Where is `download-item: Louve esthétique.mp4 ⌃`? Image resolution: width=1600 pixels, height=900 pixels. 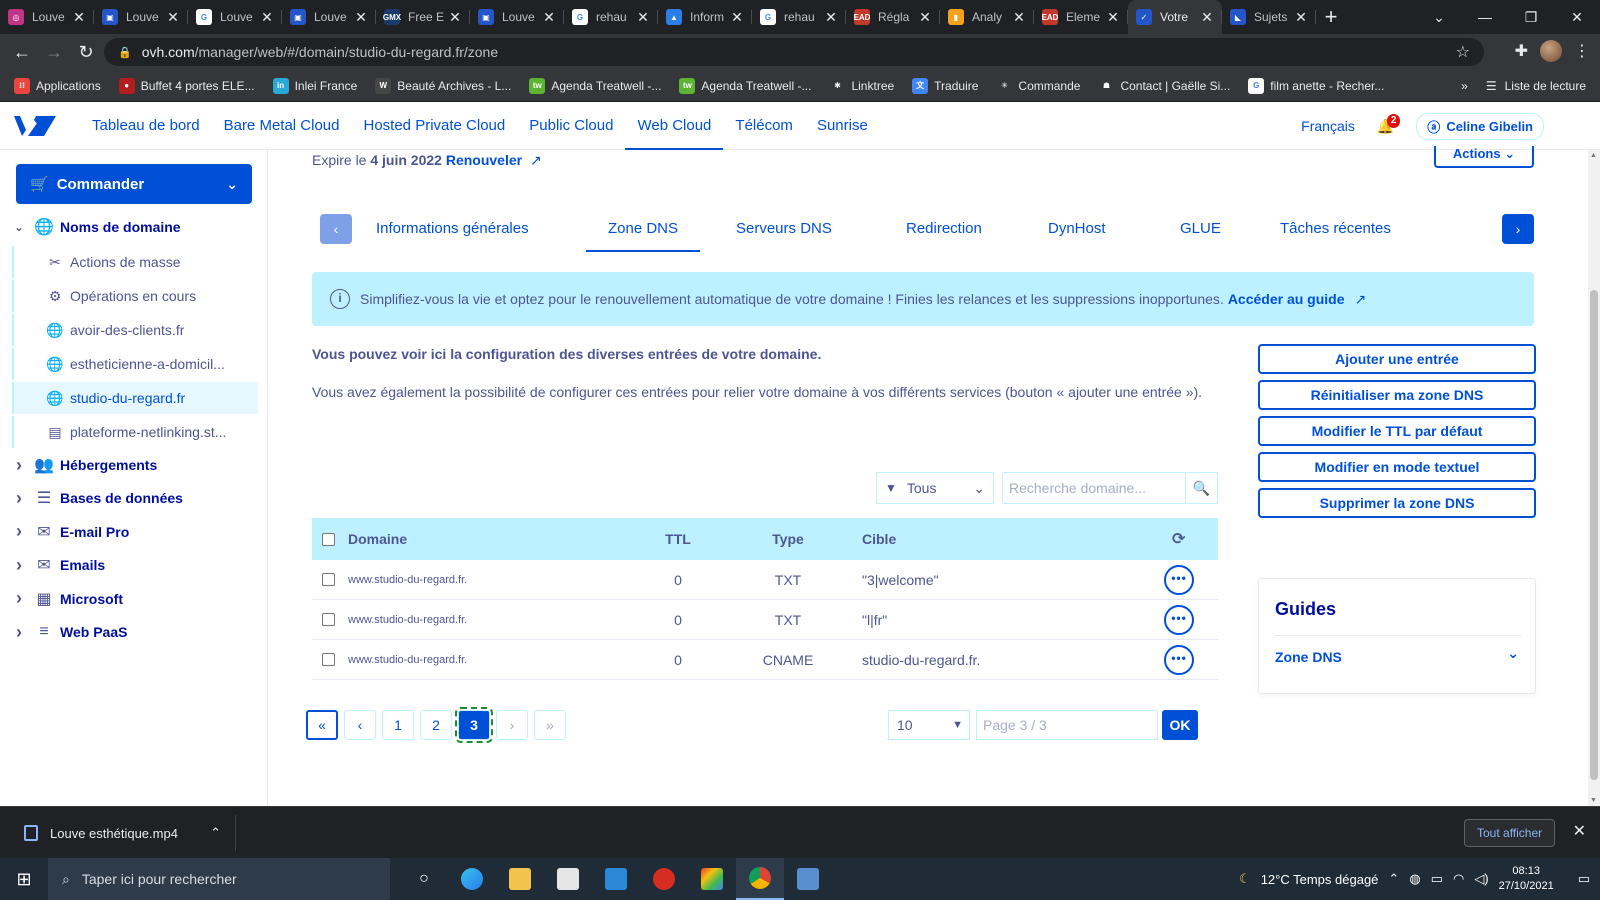
download-item: Louve esthétique.mp4 ⌃ is located at coordinates (125, 833).